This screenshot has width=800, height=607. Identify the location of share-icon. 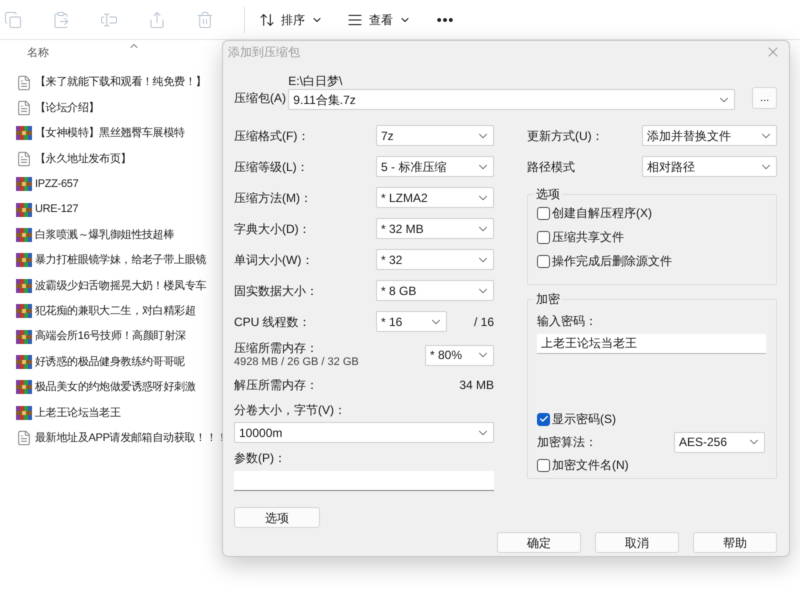
(157, 19).